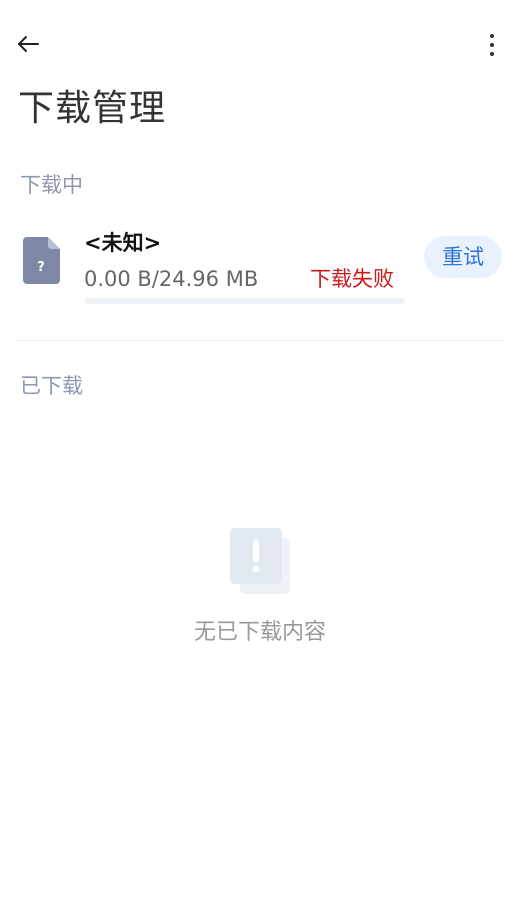 This screenshot has width=513, height=904. What do you see at coordinates (260, 340) in the screenshot?
I see `section-divider` at bounding box center [260, 340].